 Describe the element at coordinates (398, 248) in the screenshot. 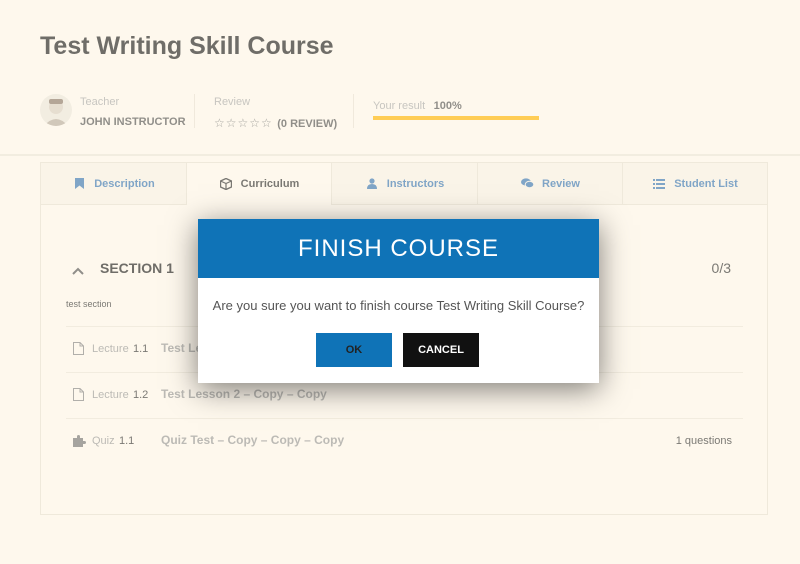

I see `dialog-title: FINISH COURSE` at that location.